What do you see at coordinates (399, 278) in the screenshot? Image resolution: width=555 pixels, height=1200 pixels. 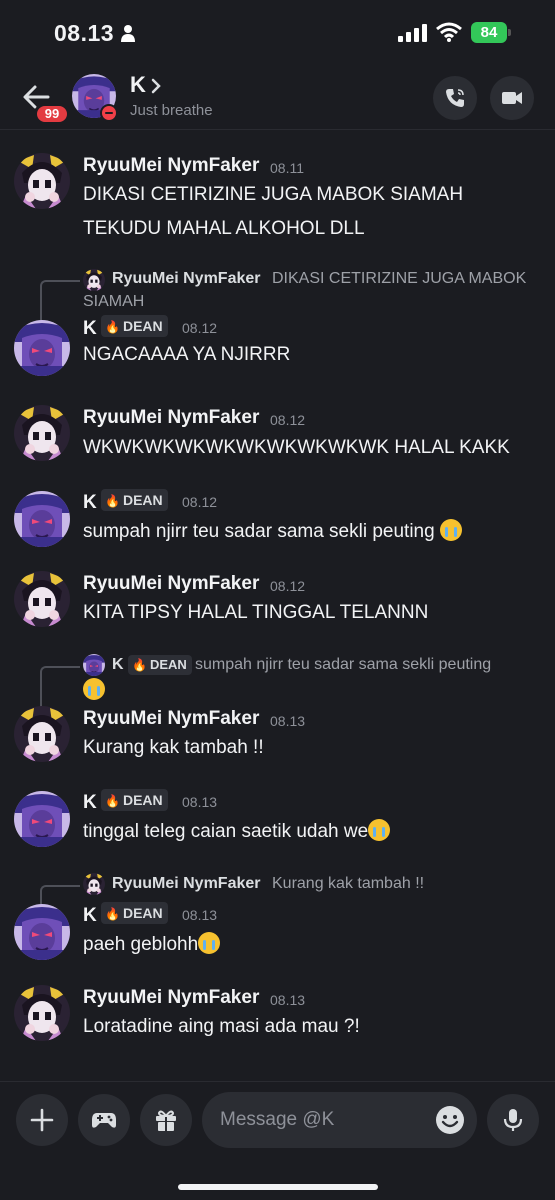 I see `reply-text: DIKASI CETIRIZINE JUGA MABOK` at bounding box center [399, 278].